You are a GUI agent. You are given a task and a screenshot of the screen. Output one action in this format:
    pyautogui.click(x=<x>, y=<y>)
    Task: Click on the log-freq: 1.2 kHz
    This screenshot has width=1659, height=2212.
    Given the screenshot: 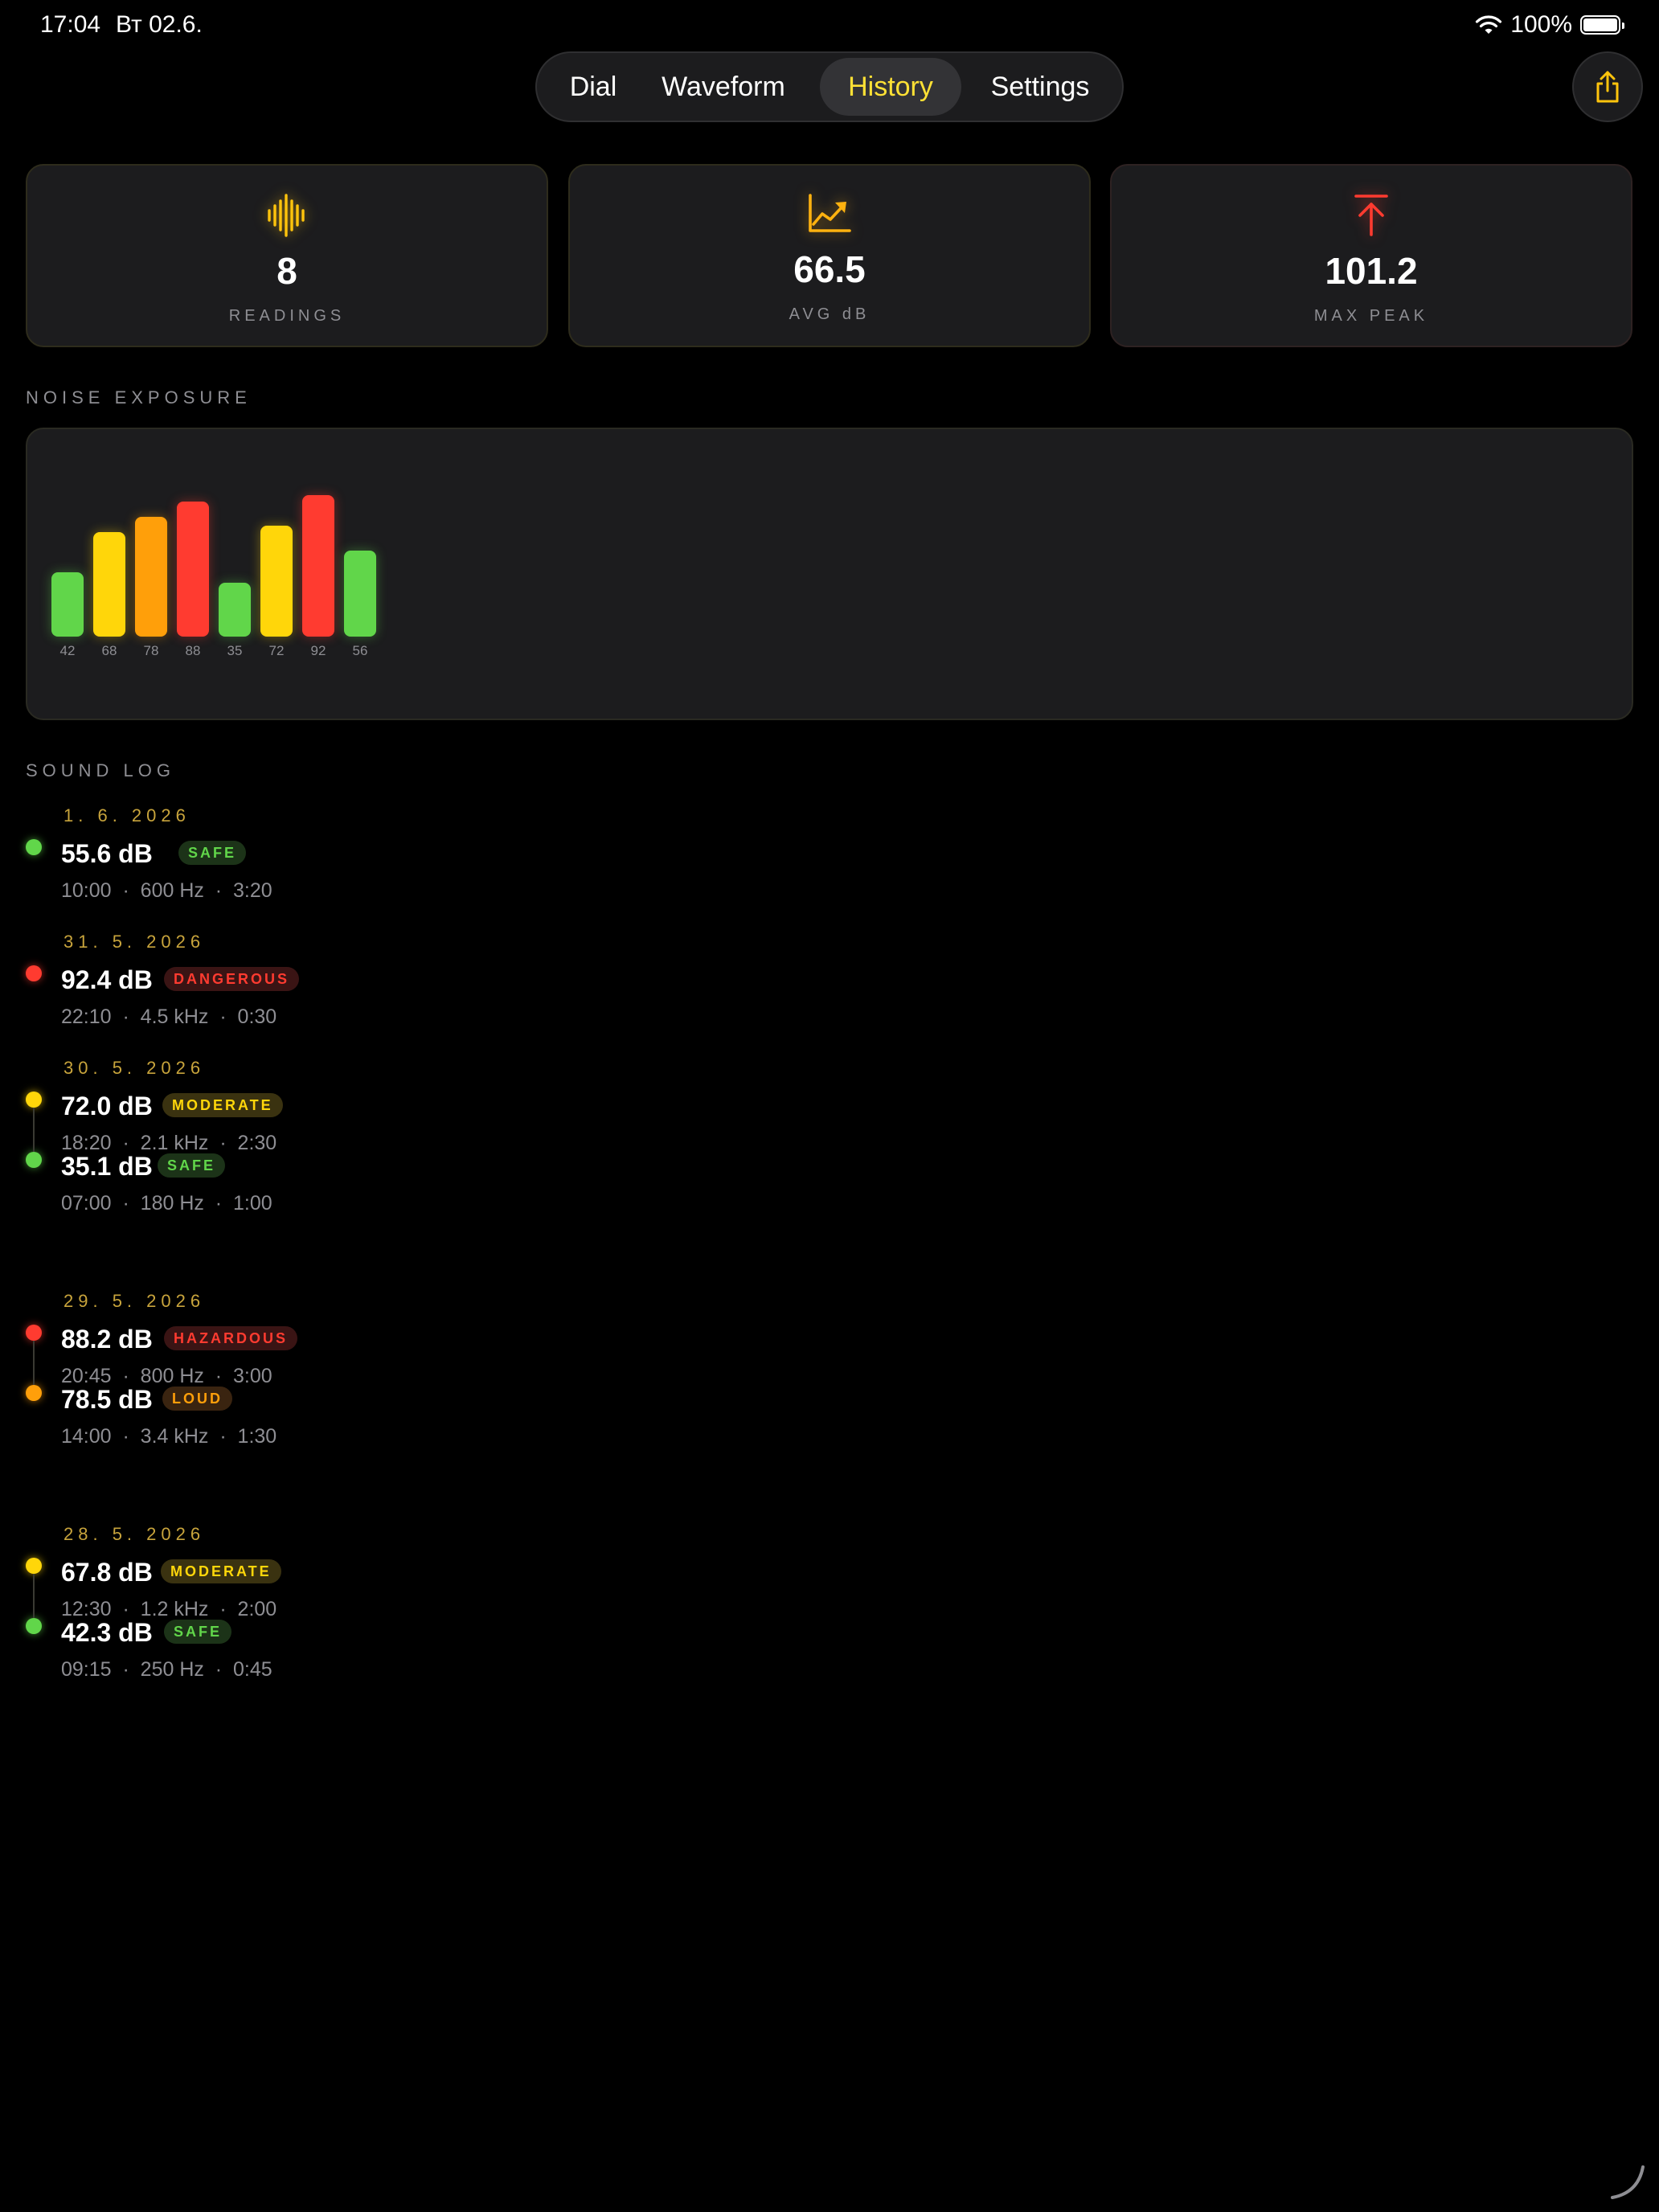 What is the action you would take?
    pyautogui.click(x=174, y=1609)
    